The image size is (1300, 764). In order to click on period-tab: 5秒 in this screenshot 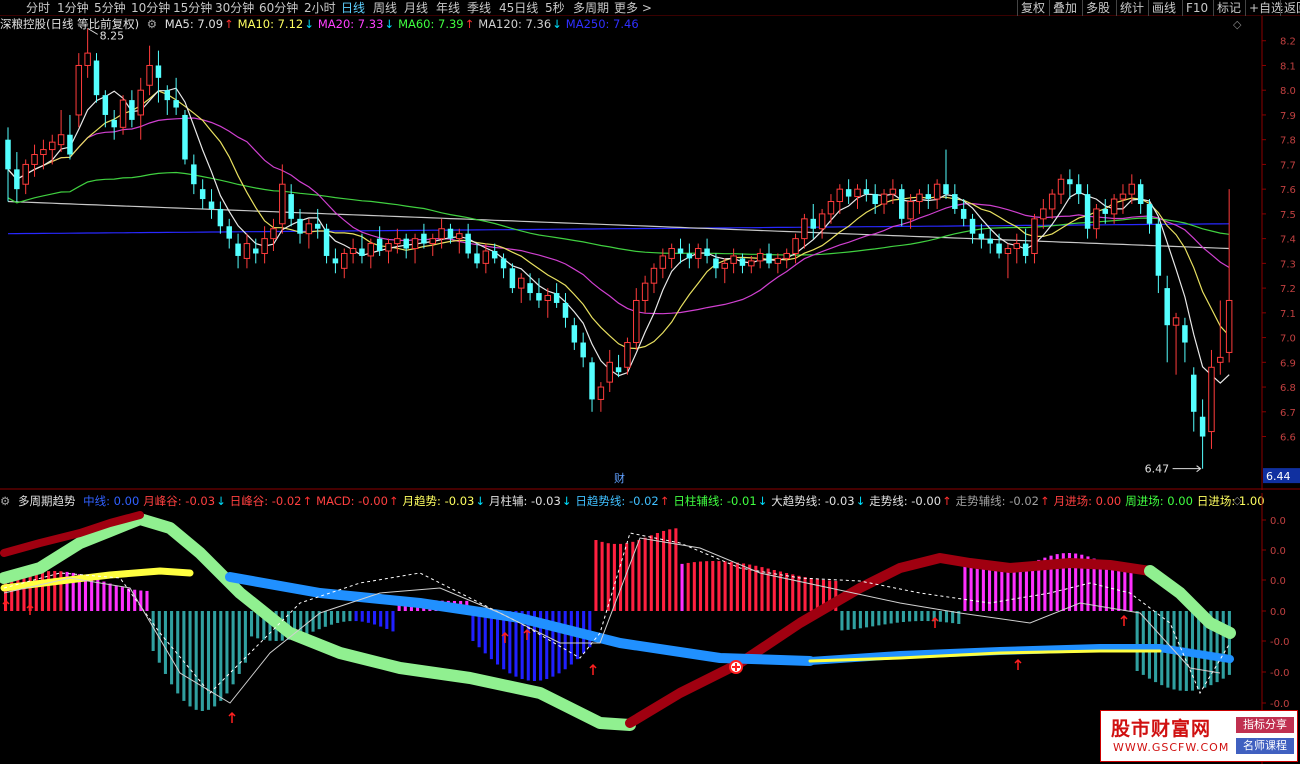, I will do `click(555, 8)`.